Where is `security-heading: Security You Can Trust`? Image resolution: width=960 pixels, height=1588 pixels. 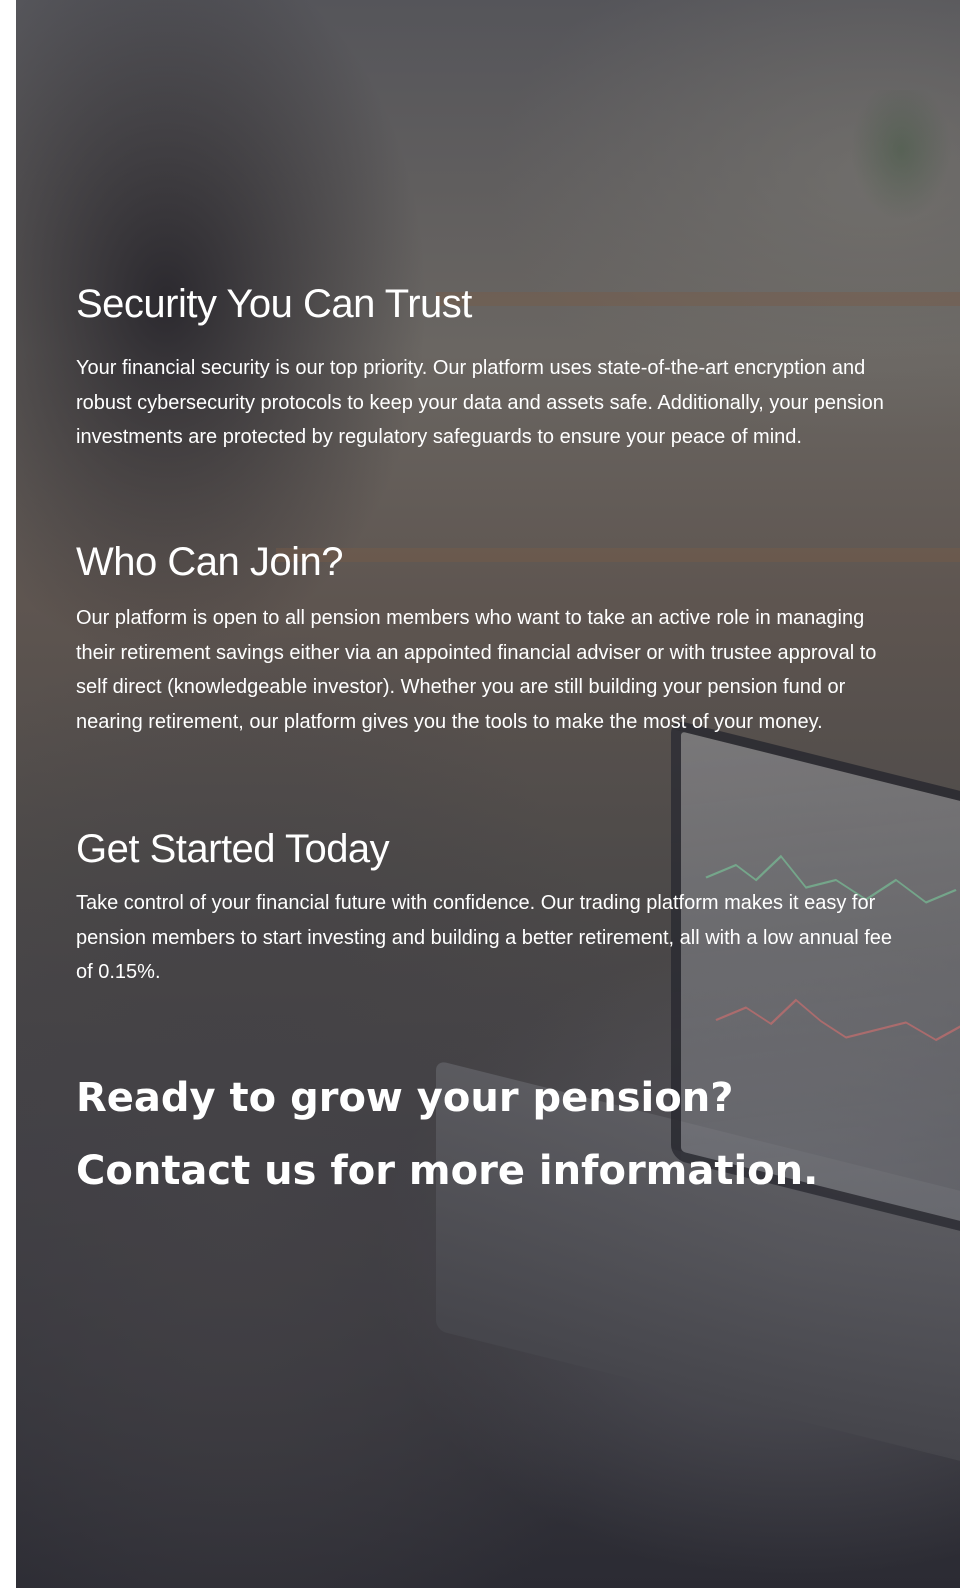 security-heading: Security You Can Trust is located at coordinates (274, 304).